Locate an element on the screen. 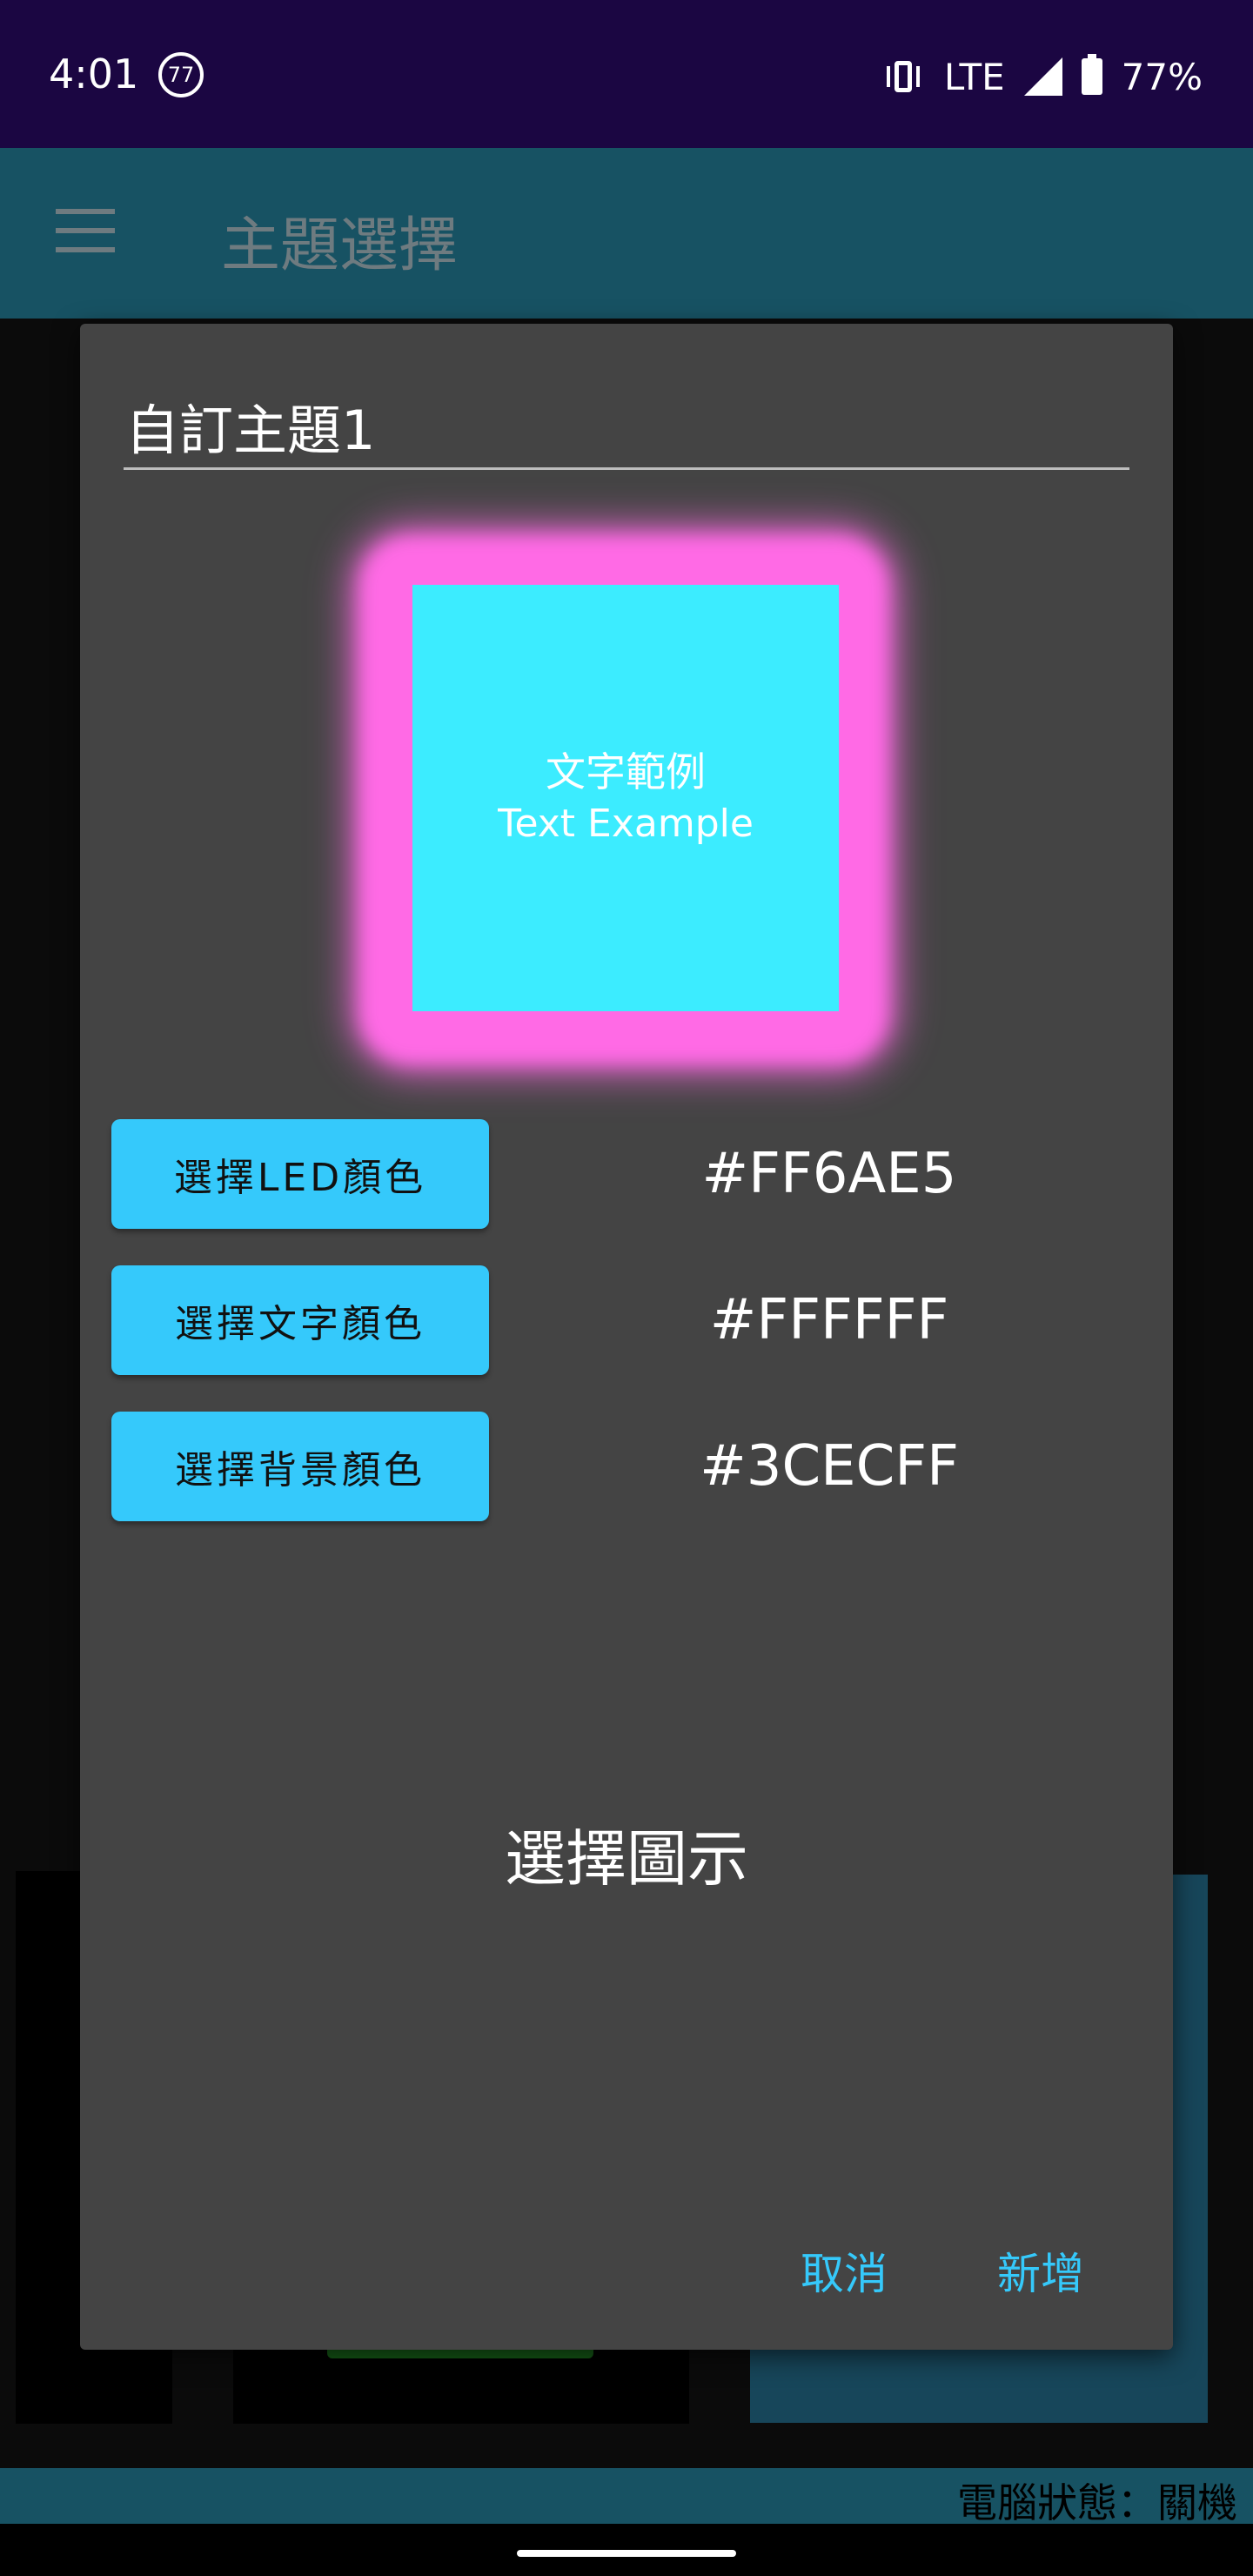 This screenshot has height=2576, width=1253. home-gesture-handle is located at coordinates (626, 2554).